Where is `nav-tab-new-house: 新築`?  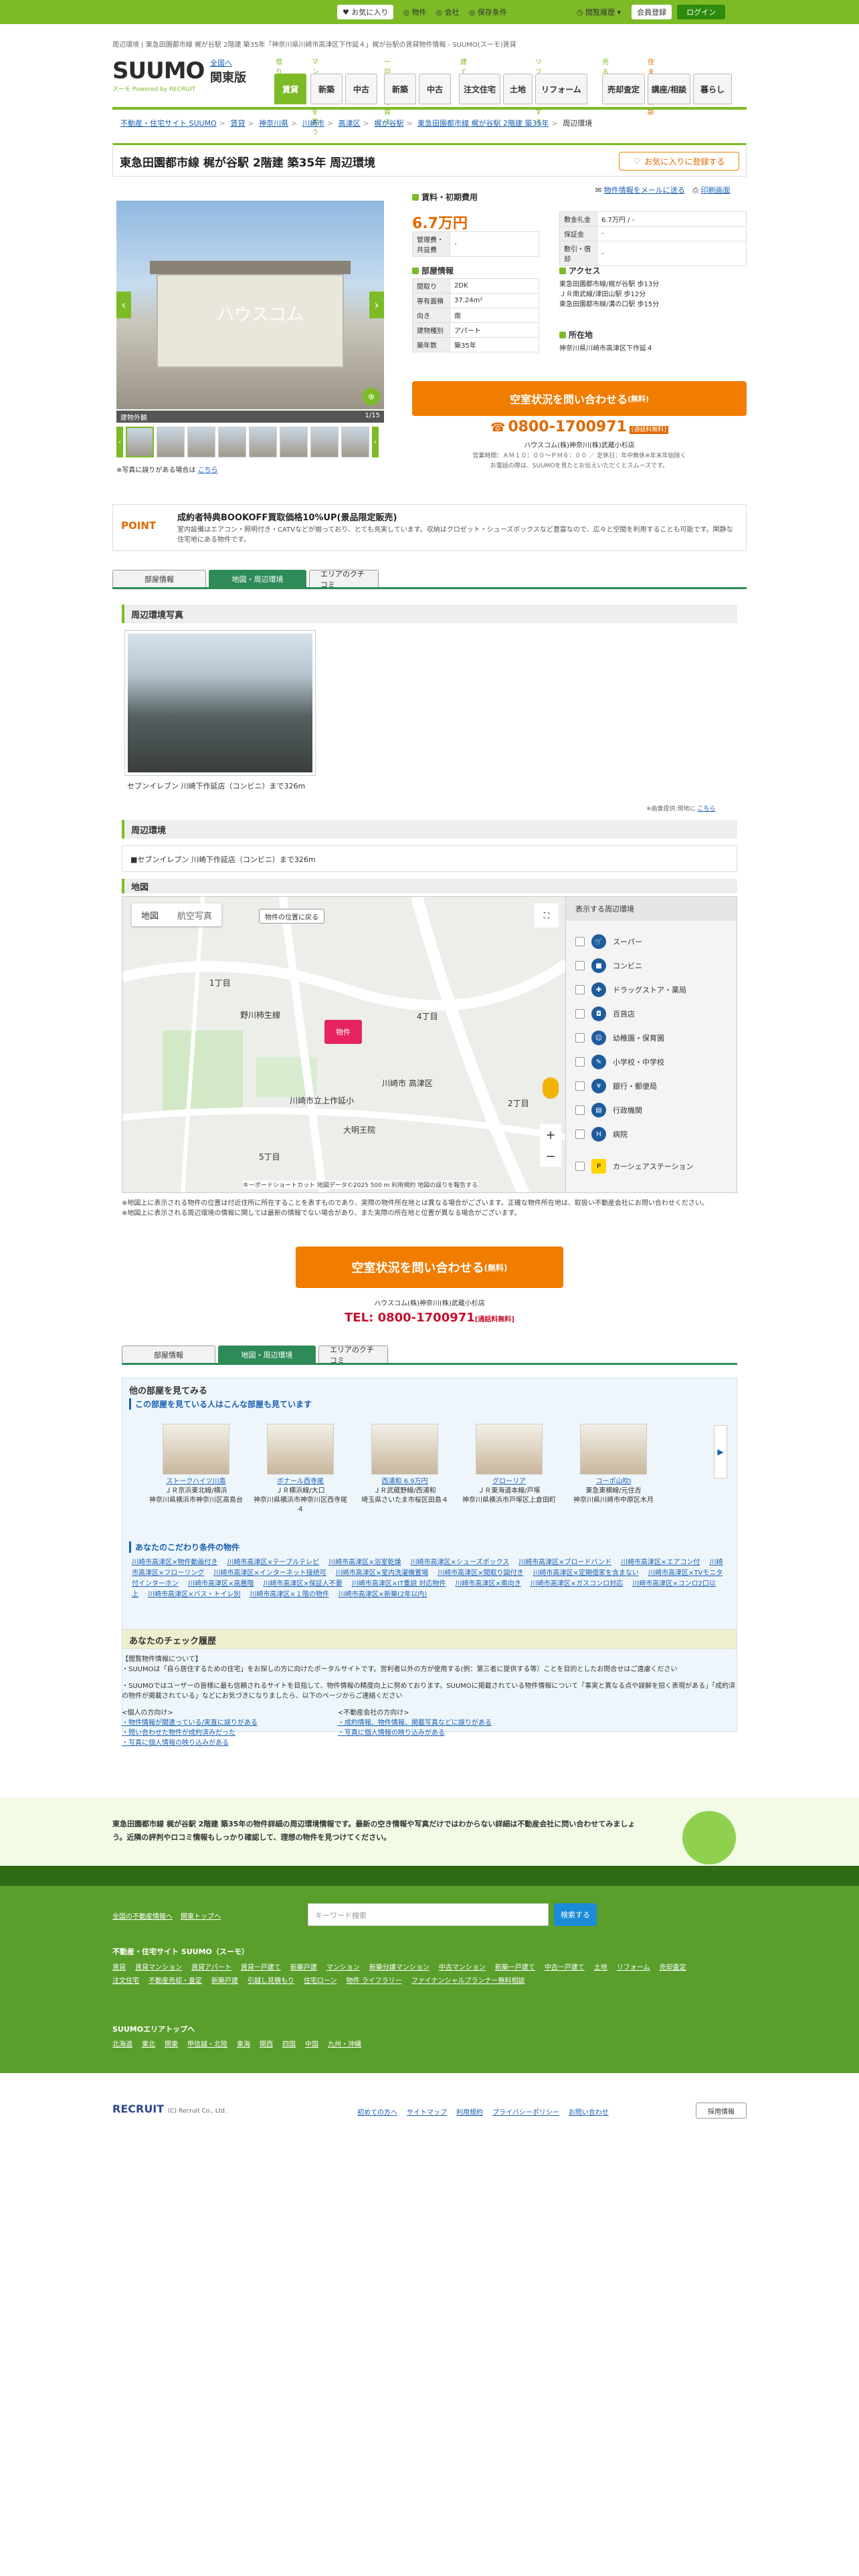
nav-tab-new-house: 新築 is located at coordinates (400, 89).